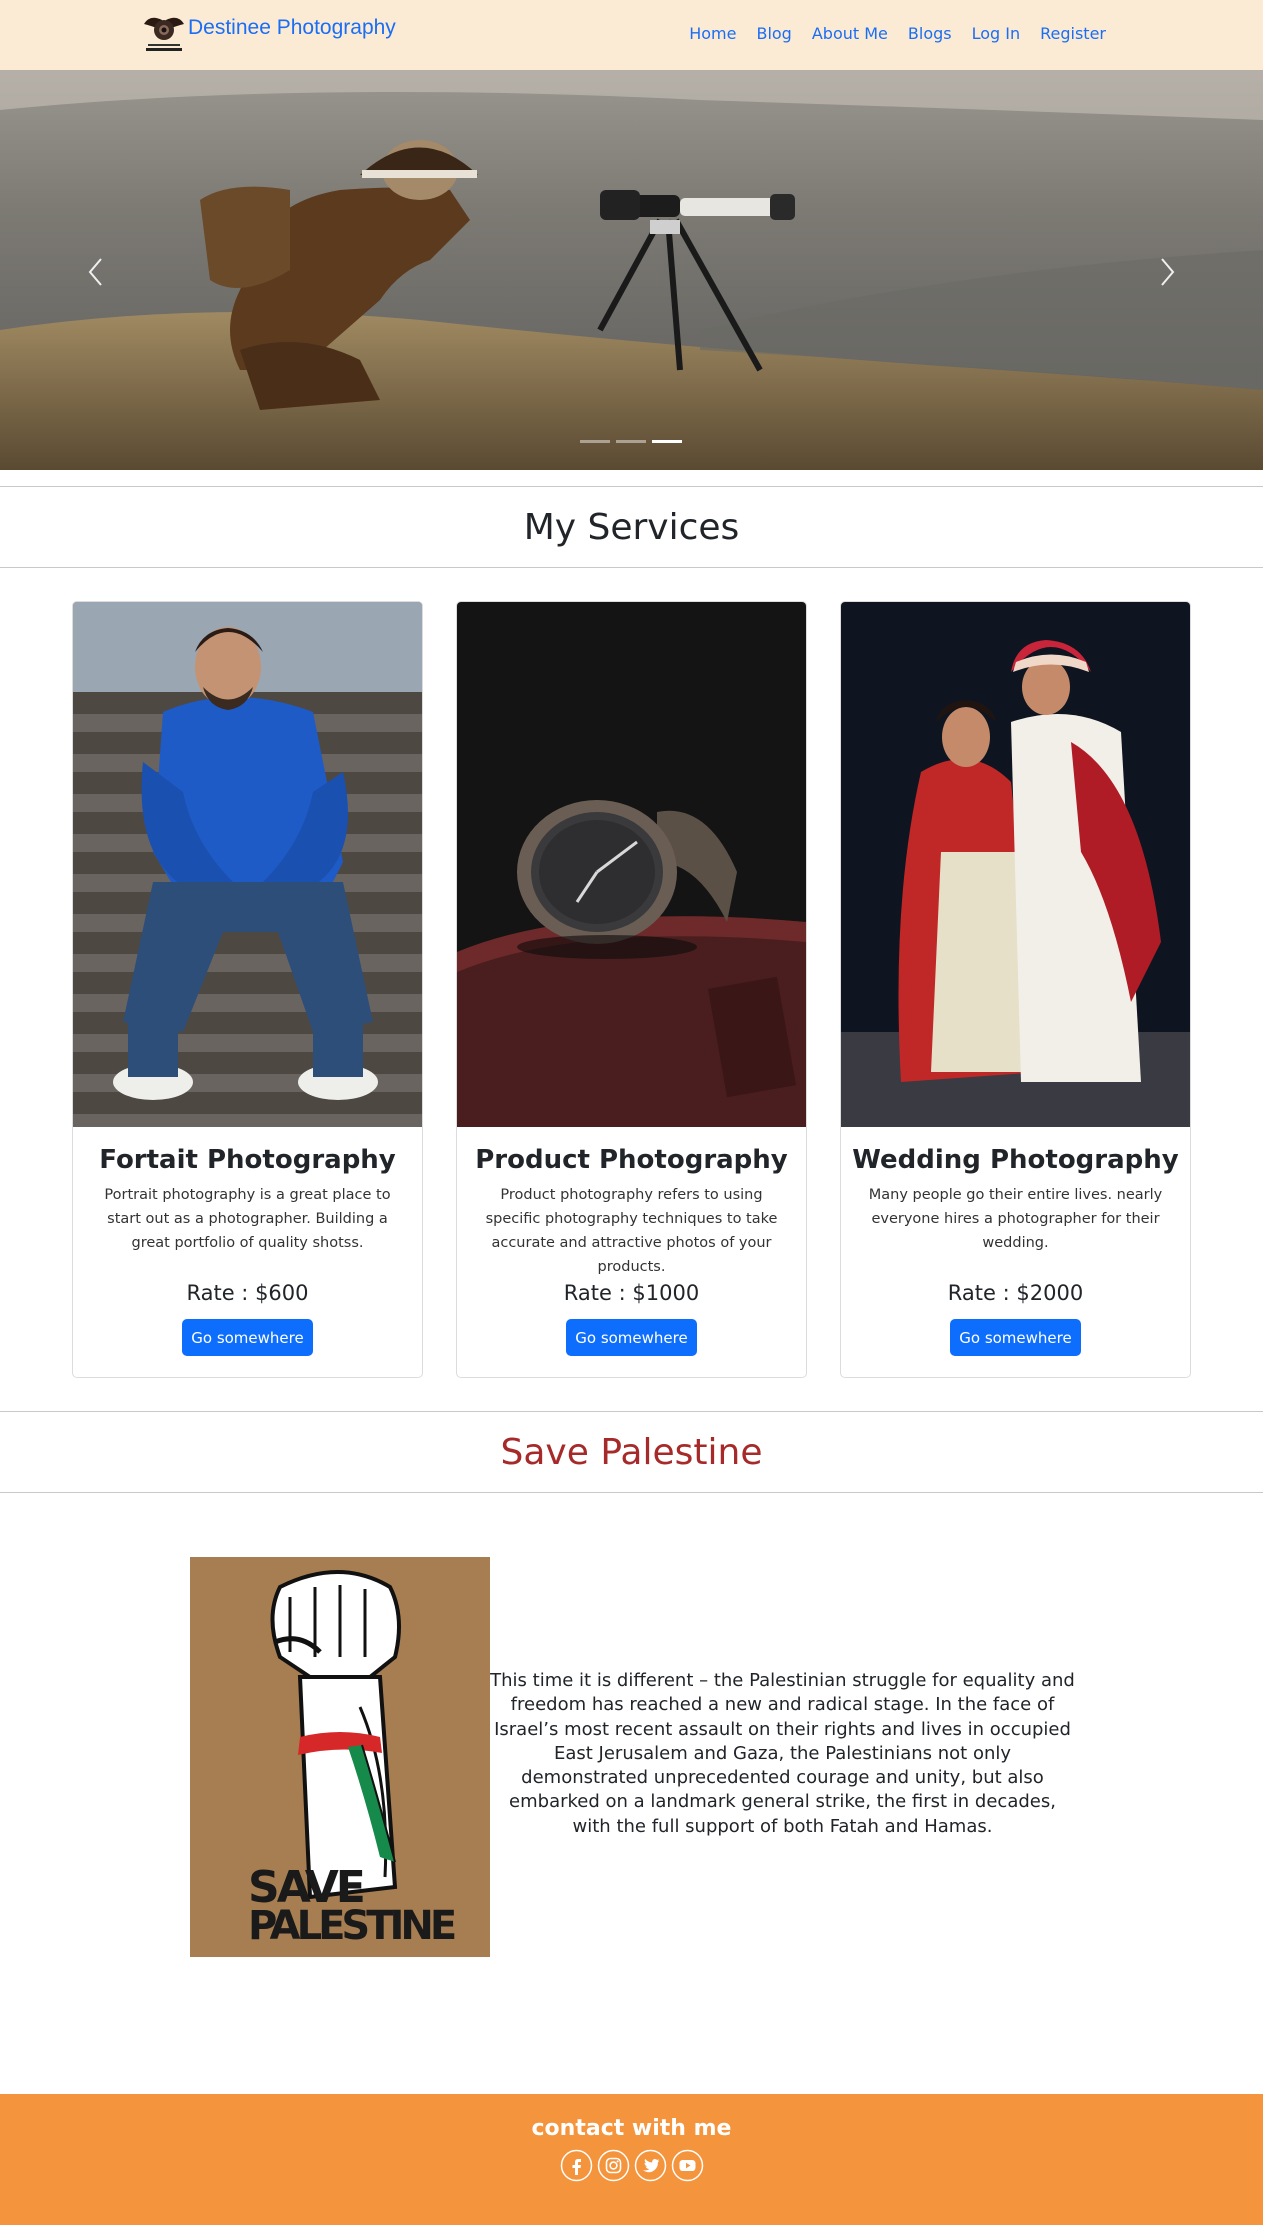 The width and height of the screenshot is (1263, 2225). Describe the element at coordinates (351, 1926) in the screenshot. I see `poster-line2: PALESTINE` at that location.